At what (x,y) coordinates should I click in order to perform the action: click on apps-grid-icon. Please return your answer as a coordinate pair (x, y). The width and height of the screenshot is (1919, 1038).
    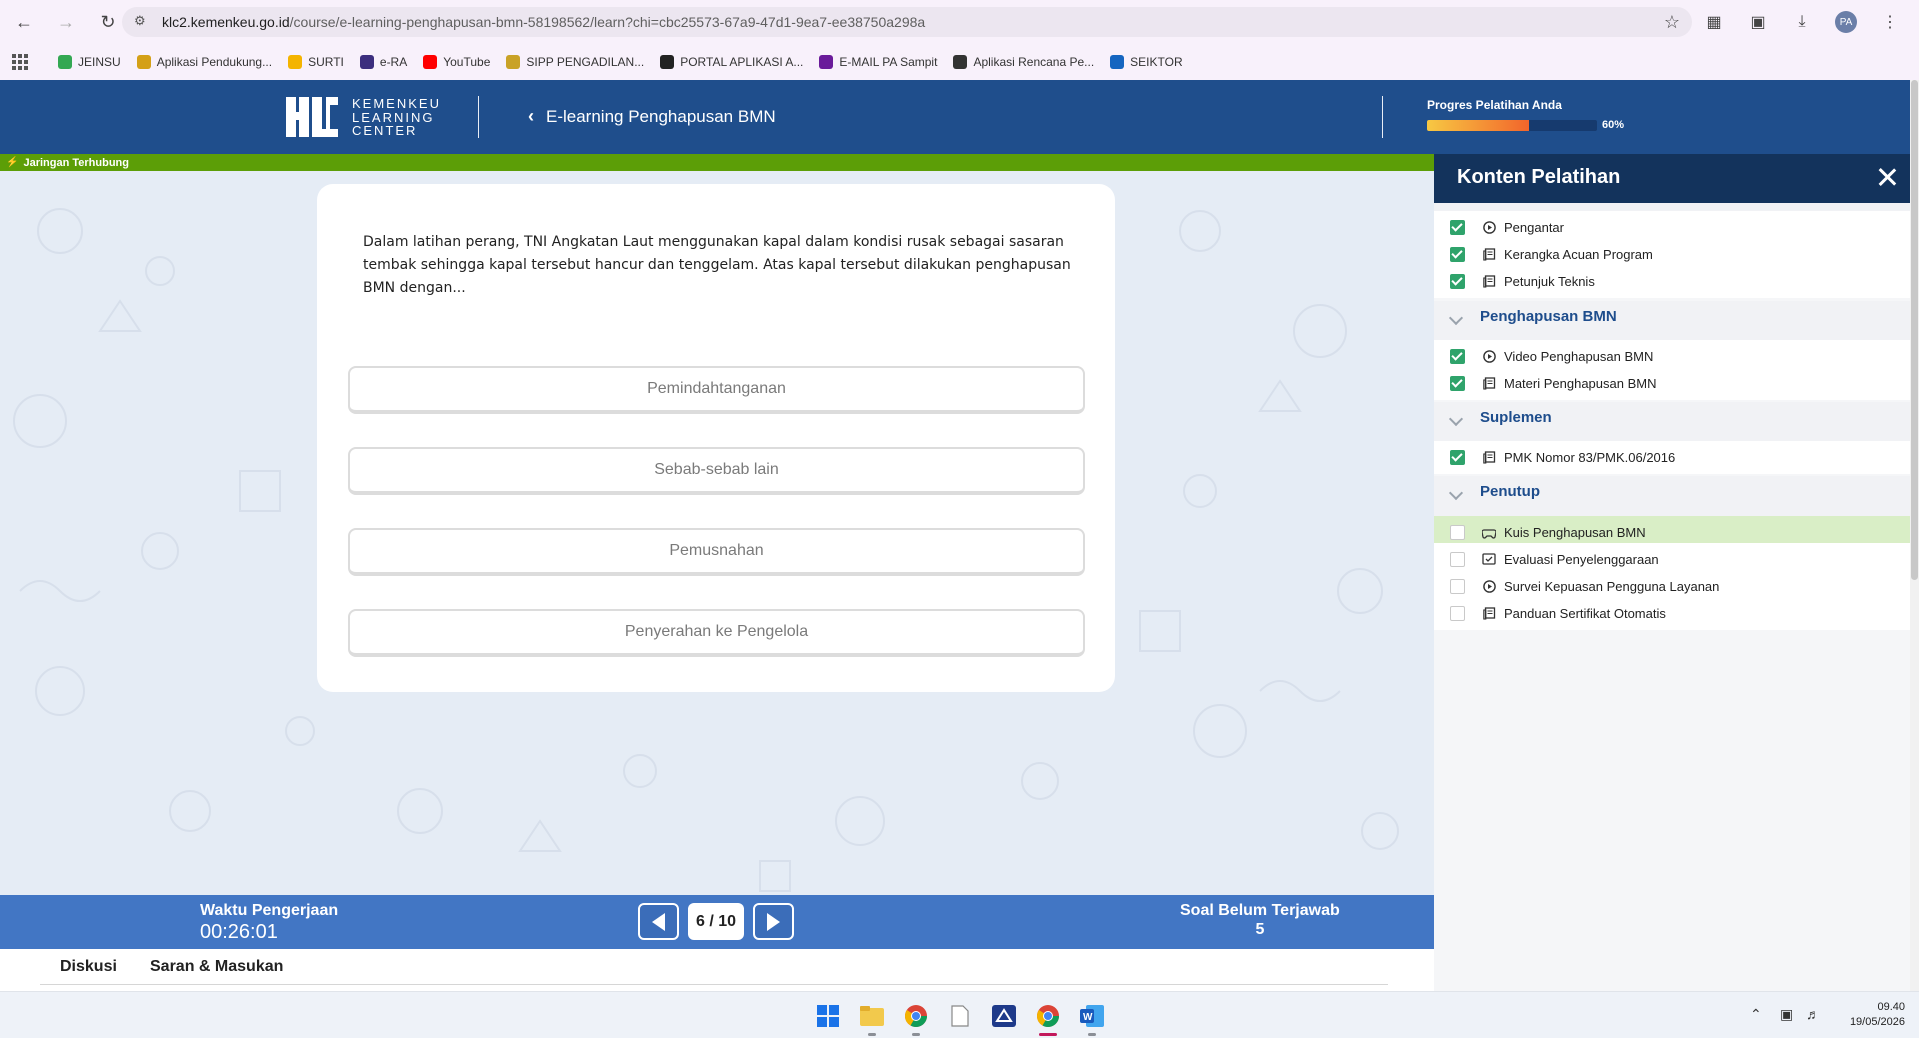
    Looking at the image, I should click on (20, 62).